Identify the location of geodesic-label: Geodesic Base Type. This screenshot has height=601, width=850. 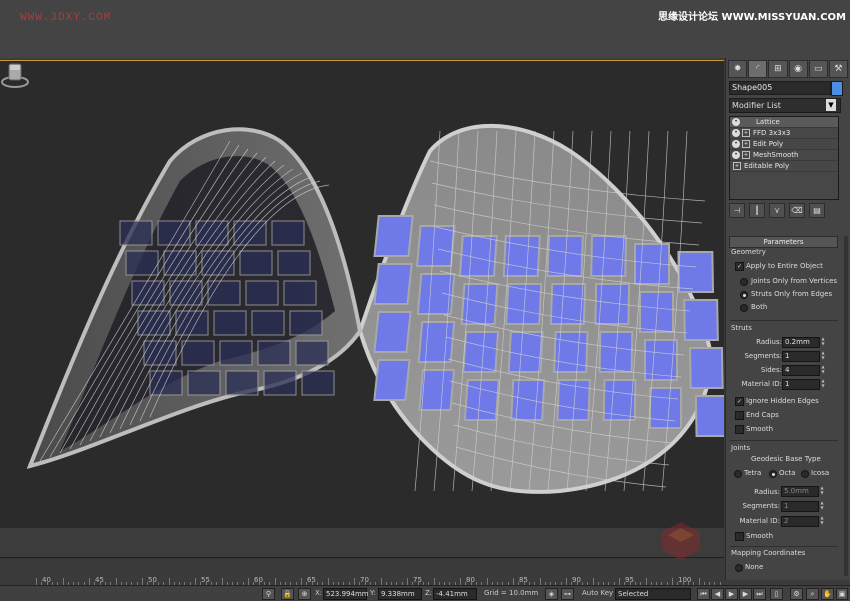
(786, 459).